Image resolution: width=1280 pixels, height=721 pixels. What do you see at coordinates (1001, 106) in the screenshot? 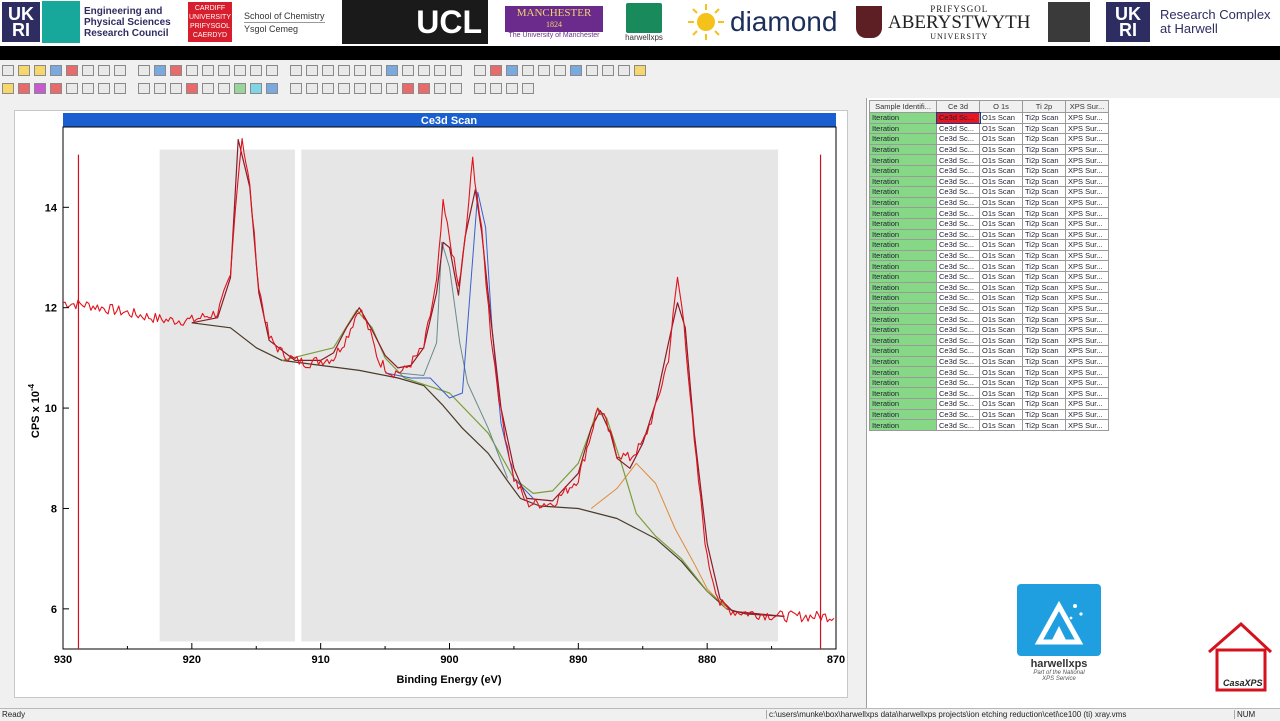
I see `col-o1s: O 1s` at bounding box center [1001, 106].